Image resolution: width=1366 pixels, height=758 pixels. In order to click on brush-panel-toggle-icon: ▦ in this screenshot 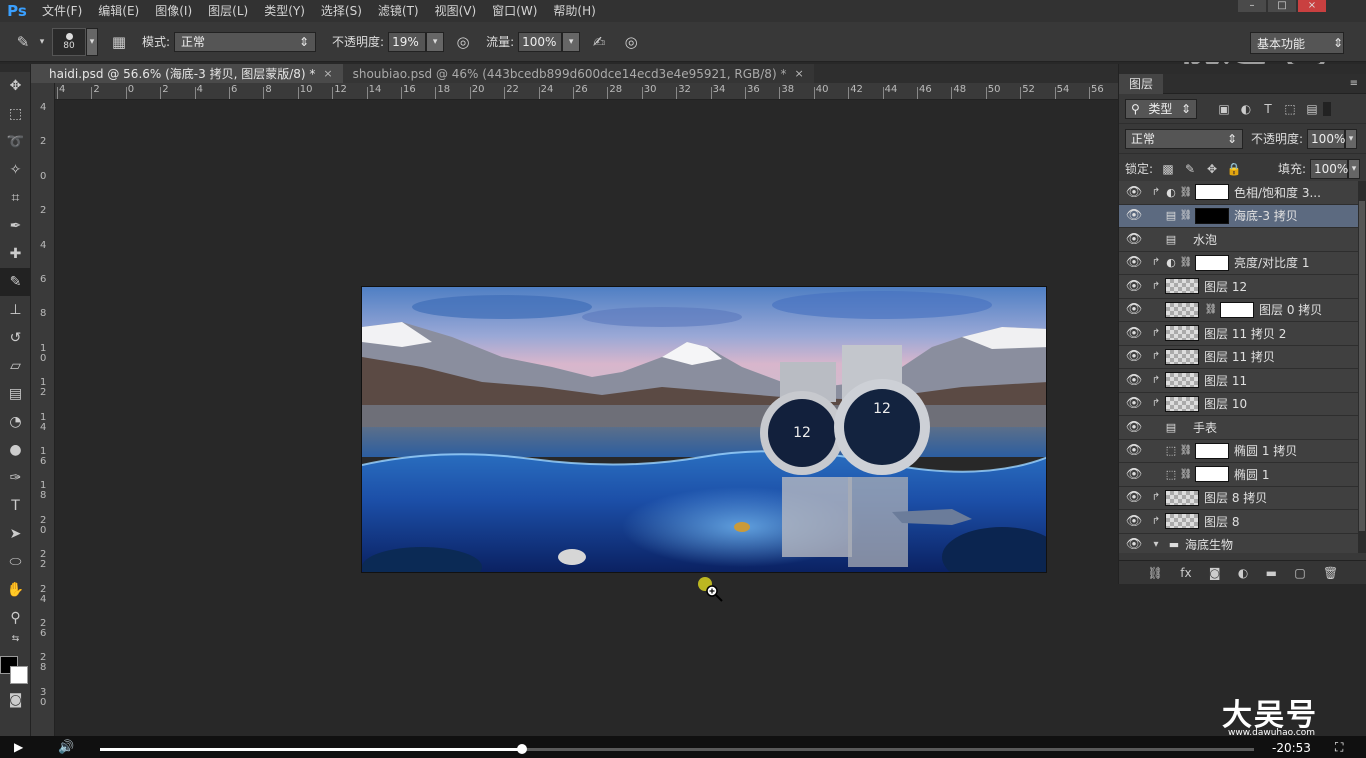, I will do `click(119, 42)`.